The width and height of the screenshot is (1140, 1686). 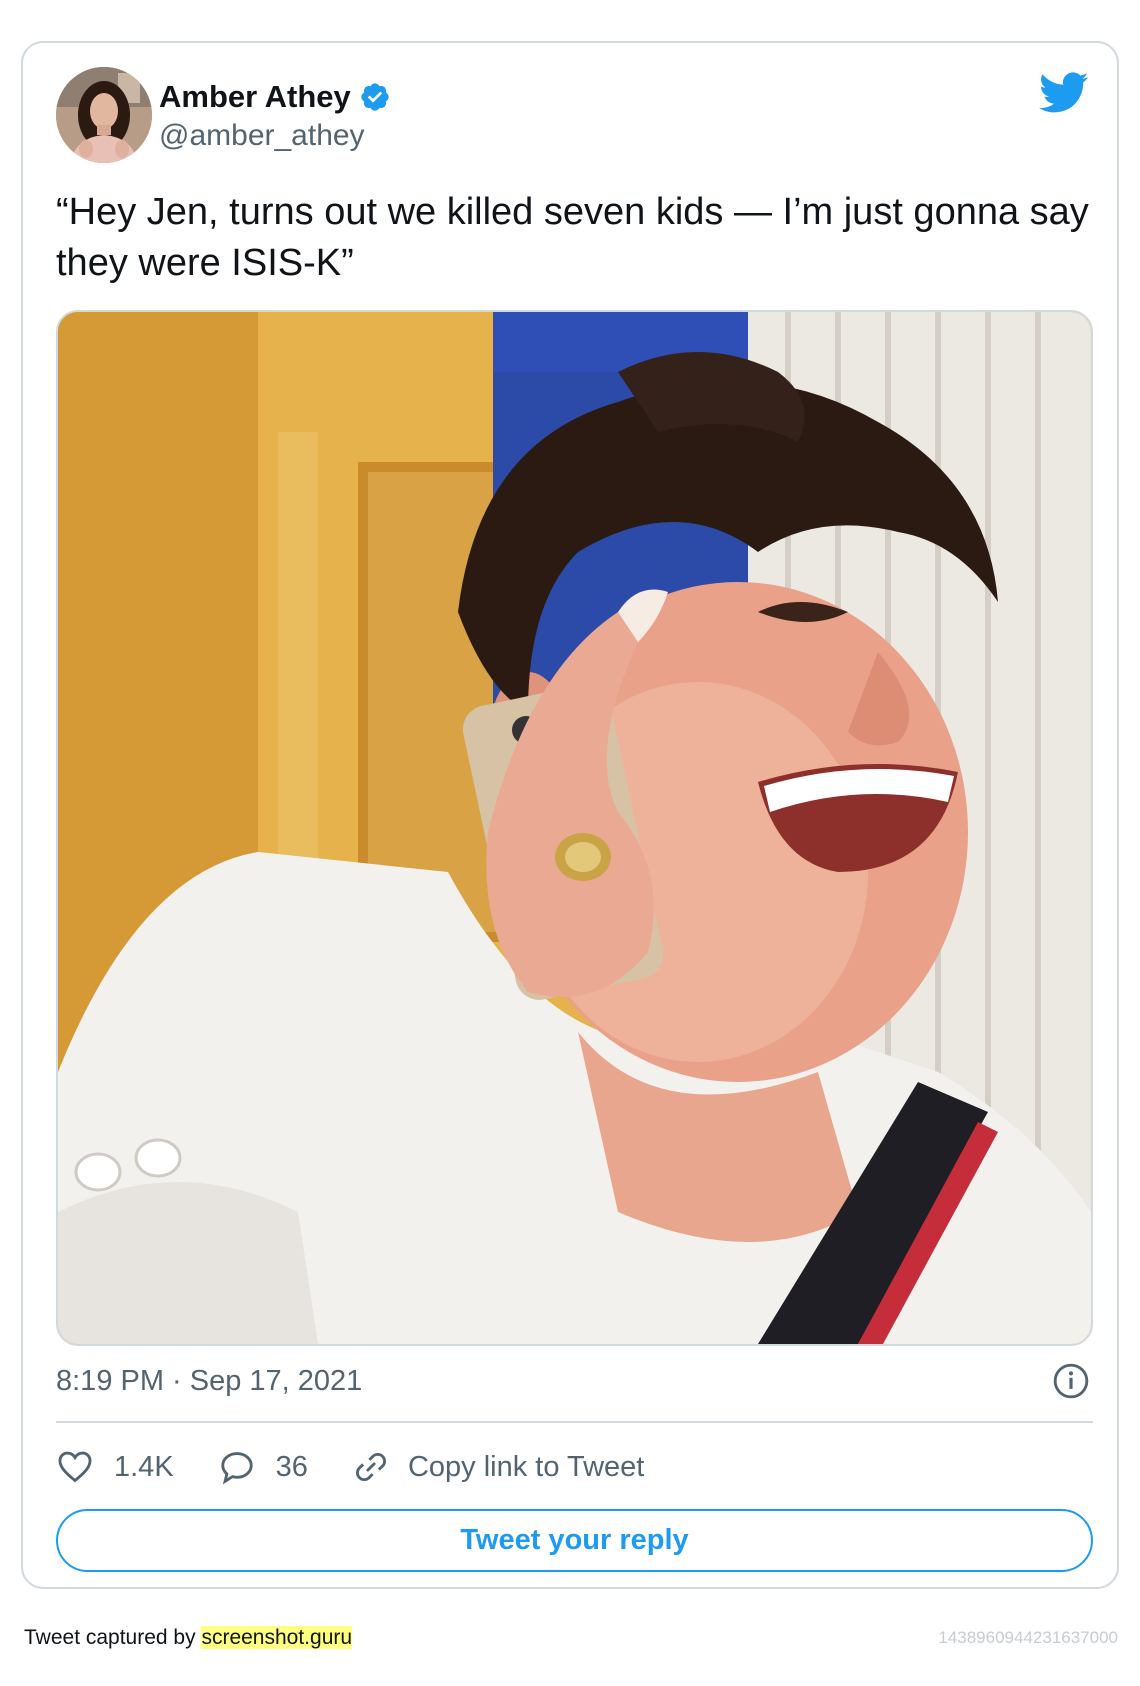 I want to click on divider, so click(x=574, y=1422).